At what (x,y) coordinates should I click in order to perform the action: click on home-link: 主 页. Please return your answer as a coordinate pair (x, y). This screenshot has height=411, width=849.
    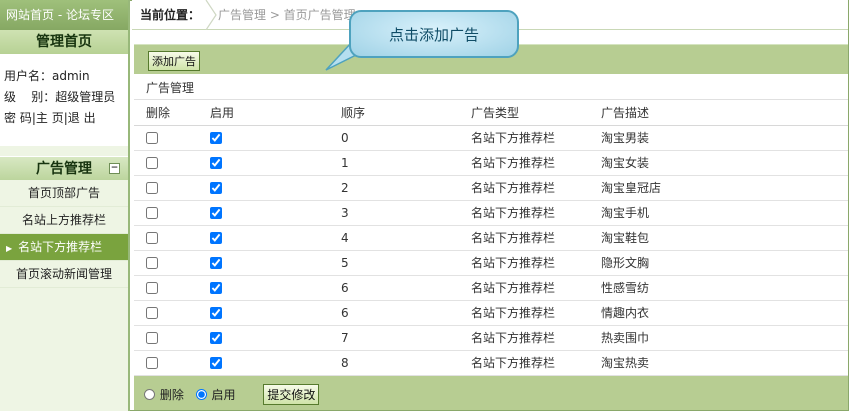
    Looking at the image, I should click on (50, 118).